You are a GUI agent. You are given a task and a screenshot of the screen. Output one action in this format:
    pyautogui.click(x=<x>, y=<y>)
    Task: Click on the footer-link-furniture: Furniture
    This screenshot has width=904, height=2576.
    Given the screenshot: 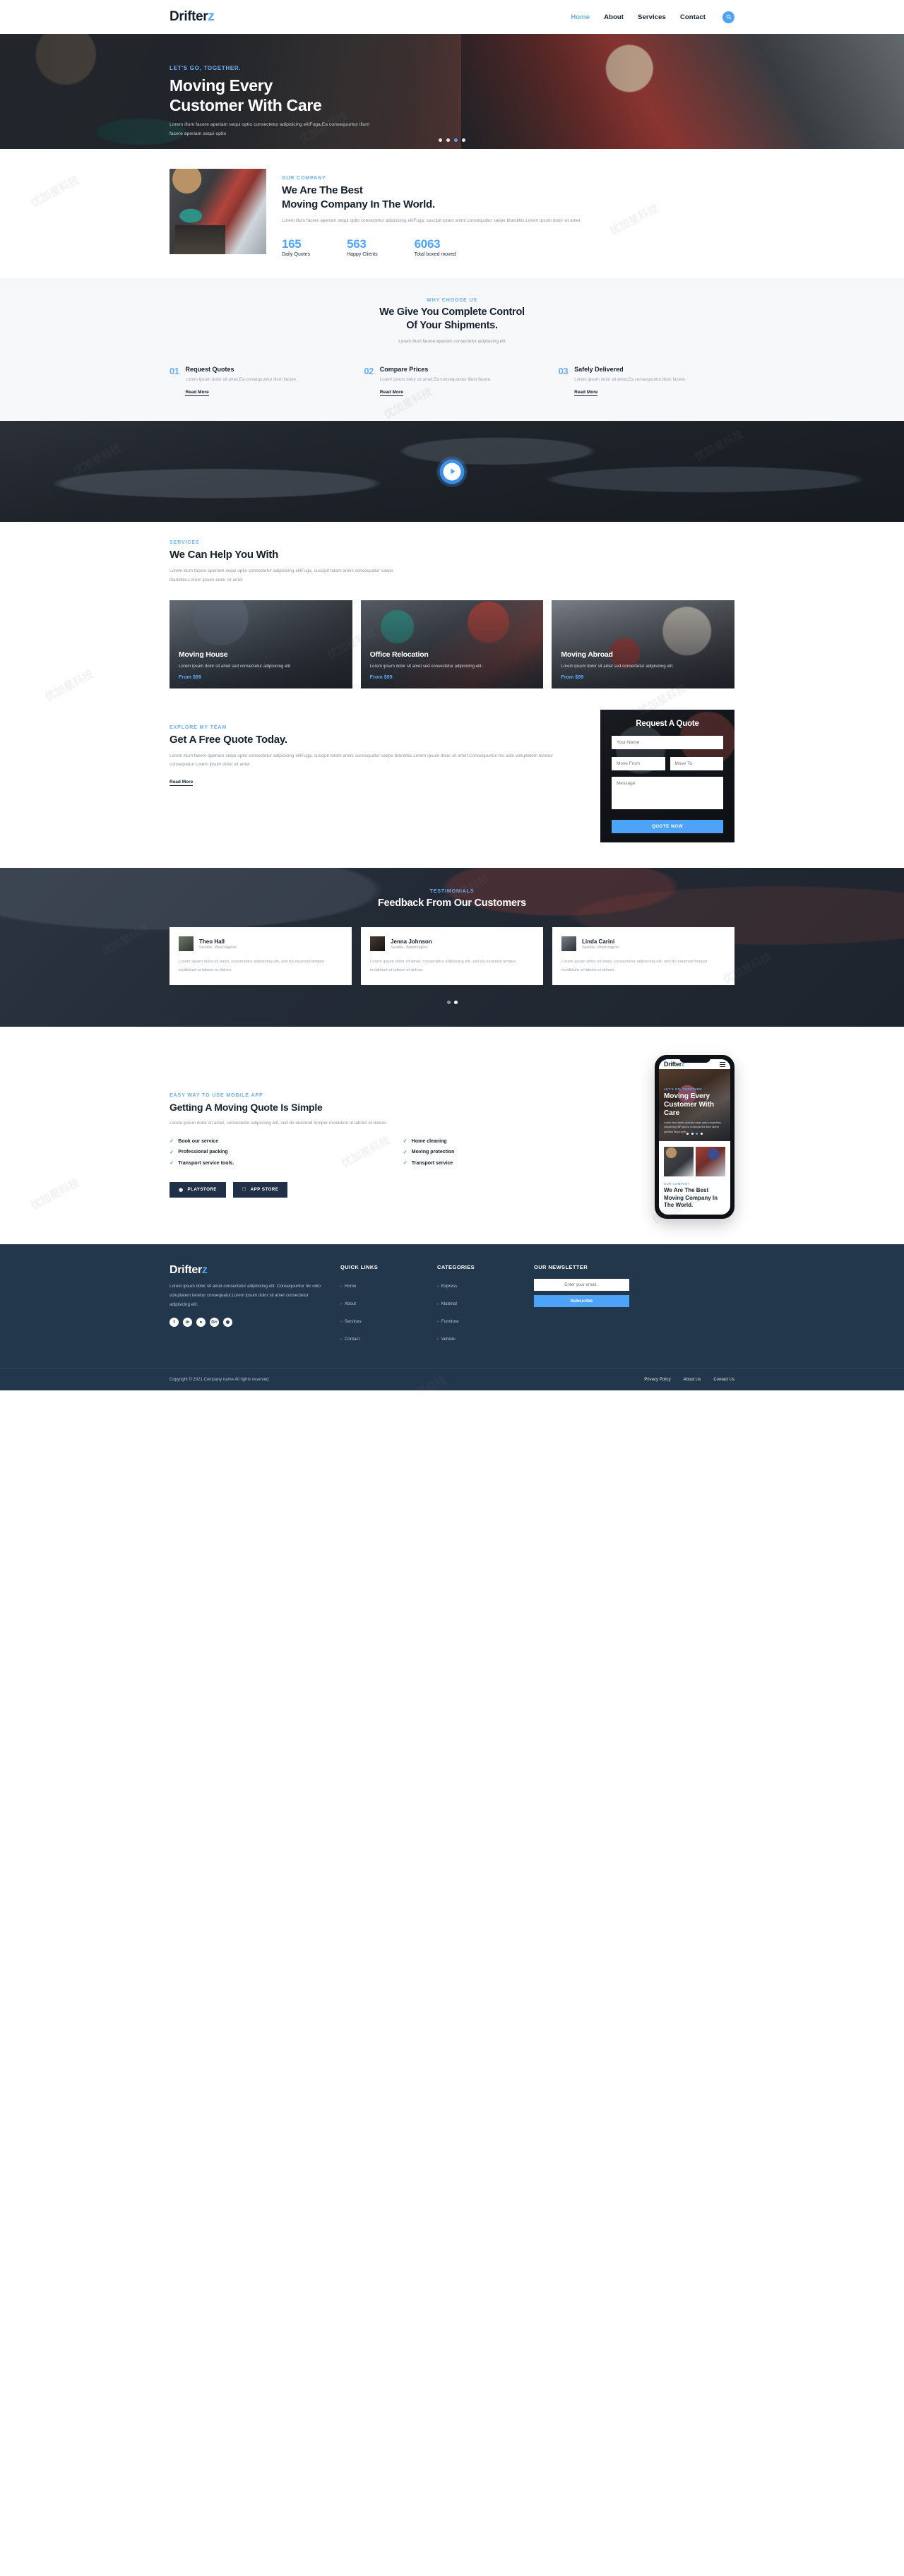 What is the action you would take?
    pyautogui.click(x=450, y=1321)
    